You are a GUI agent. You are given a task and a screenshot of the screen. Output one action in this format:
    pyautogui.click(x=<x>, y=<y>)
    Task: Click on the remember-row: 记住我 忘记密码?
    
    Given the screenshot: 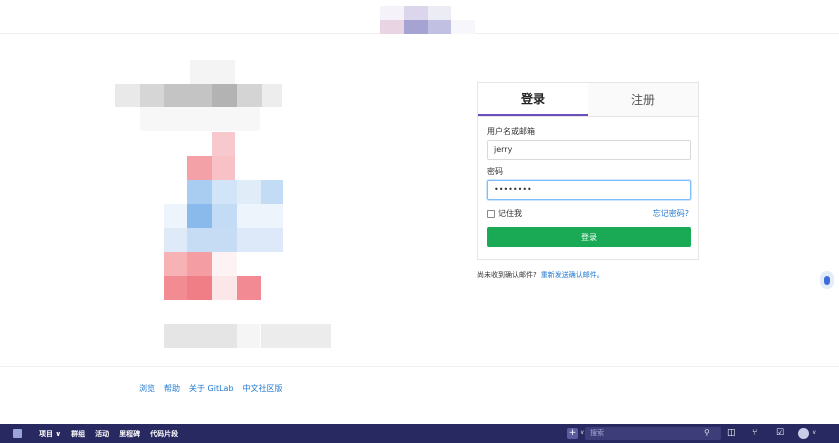 What is the action you would take?
    pyautogui.click(x=588, y=213)
    